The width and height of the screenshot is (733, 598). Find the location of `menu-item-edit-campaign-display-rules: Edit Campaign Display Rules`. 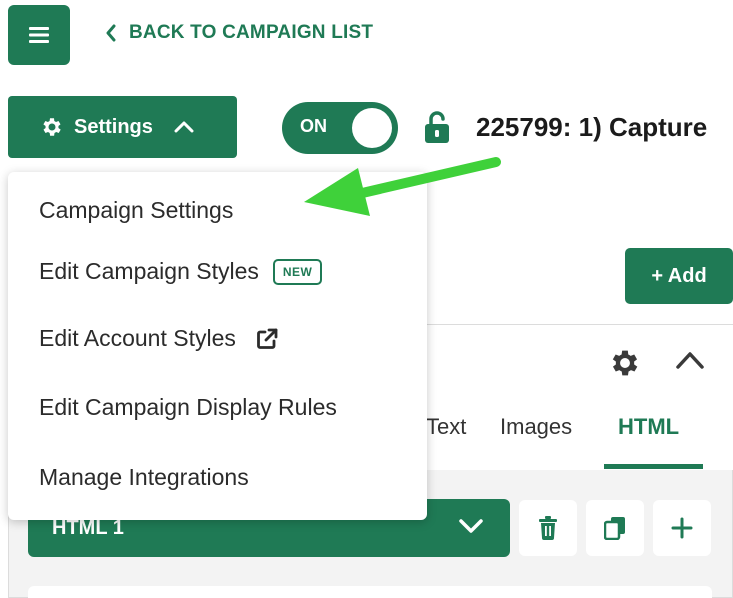

menu-item-edit-campaign-display-rules: Edit Campaign Display Rules is located at coordinates (188, 407).